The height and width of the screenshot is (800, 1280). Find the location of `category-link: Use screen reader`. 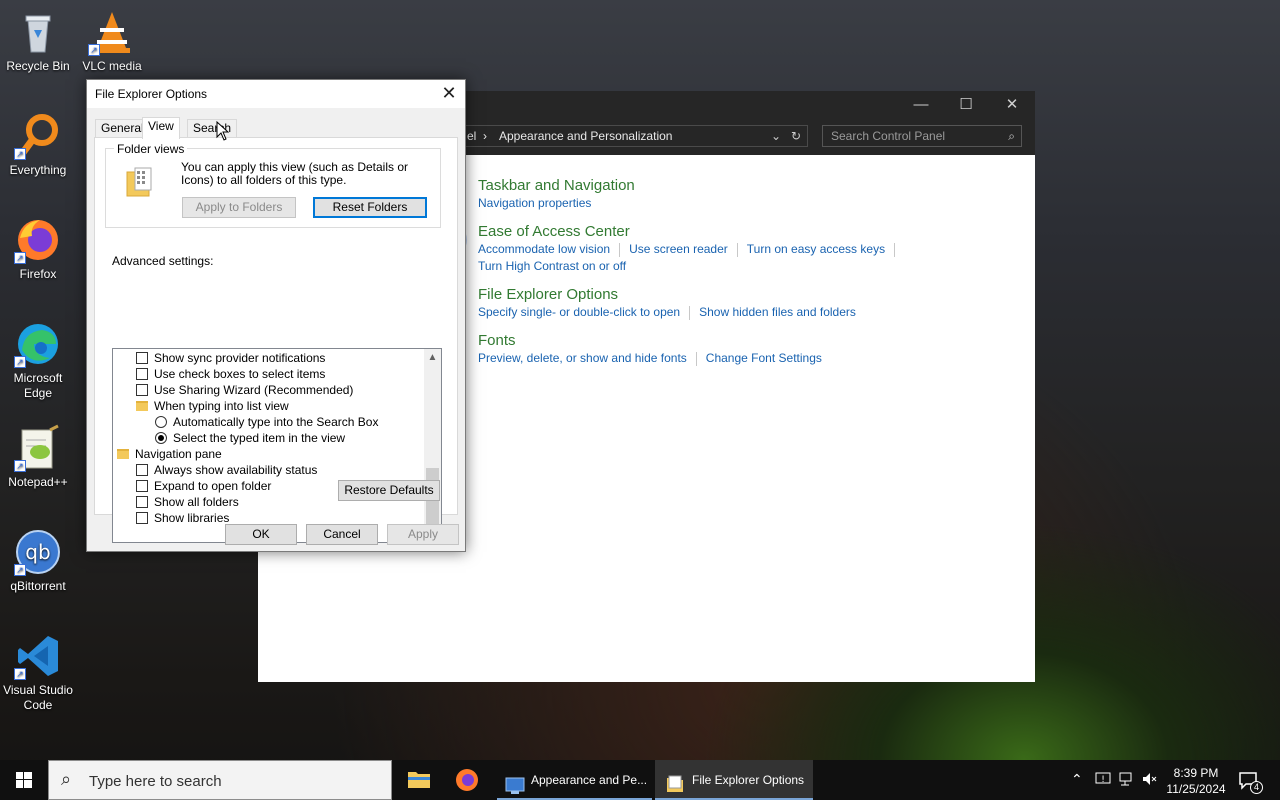

category-link: Use screen reader is located at coordinates (678, 249).